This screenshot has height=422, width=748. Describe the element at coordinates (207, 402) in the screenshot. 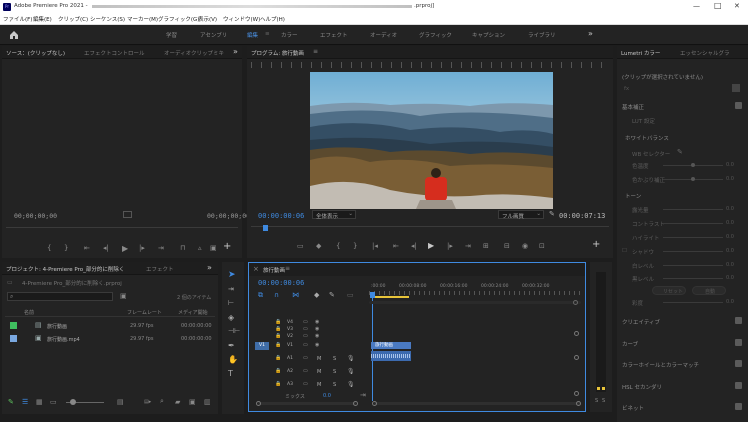

I see `trash-icon: ▥` at that location.